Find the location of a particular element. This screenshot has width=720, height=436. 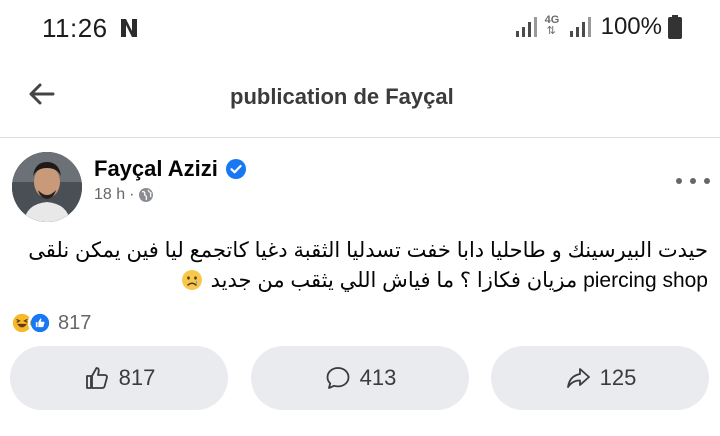

author-row: Fayçal Azizi is located at coordinates (170, 169).